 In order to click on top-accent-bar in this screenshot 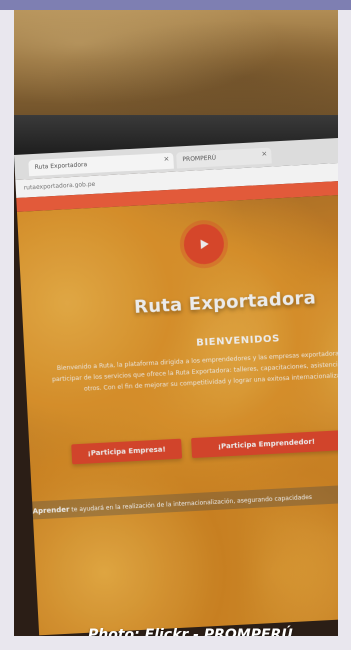, I will do `click(175, 5)`.